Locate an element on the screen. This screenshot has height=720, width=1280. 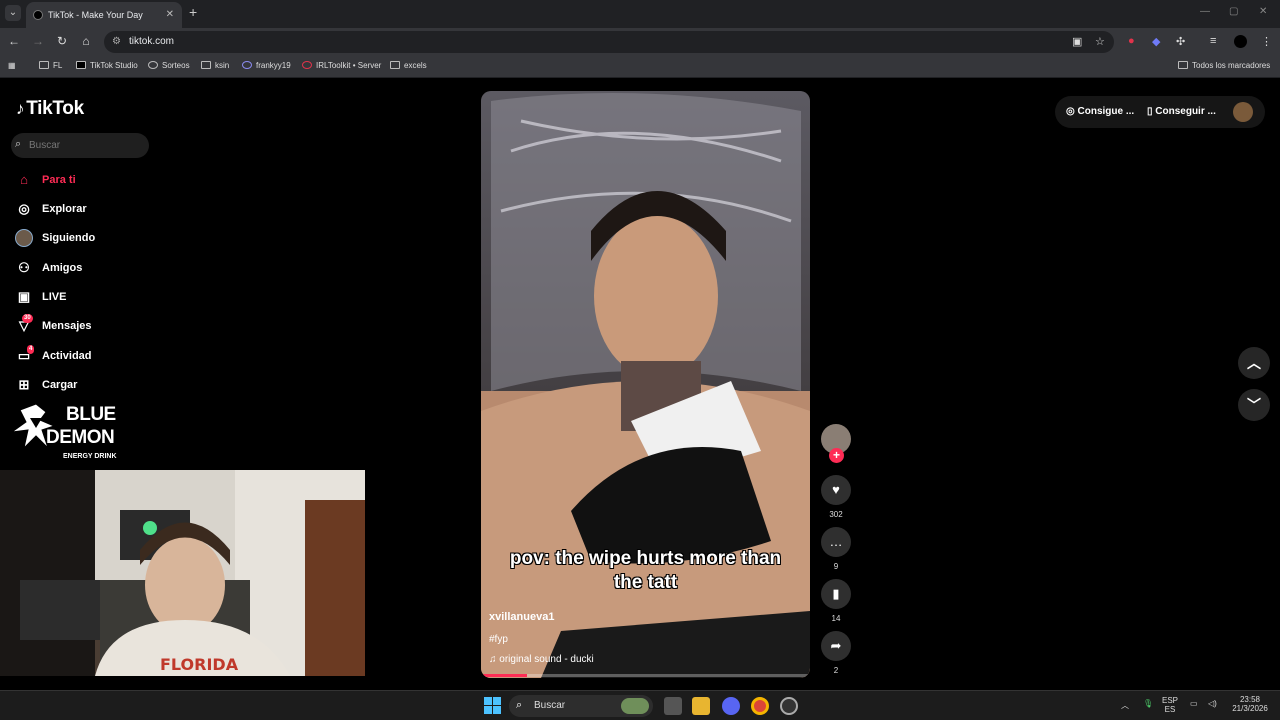
window-close-icon: ✕ is located at coordinates (1263, 11).